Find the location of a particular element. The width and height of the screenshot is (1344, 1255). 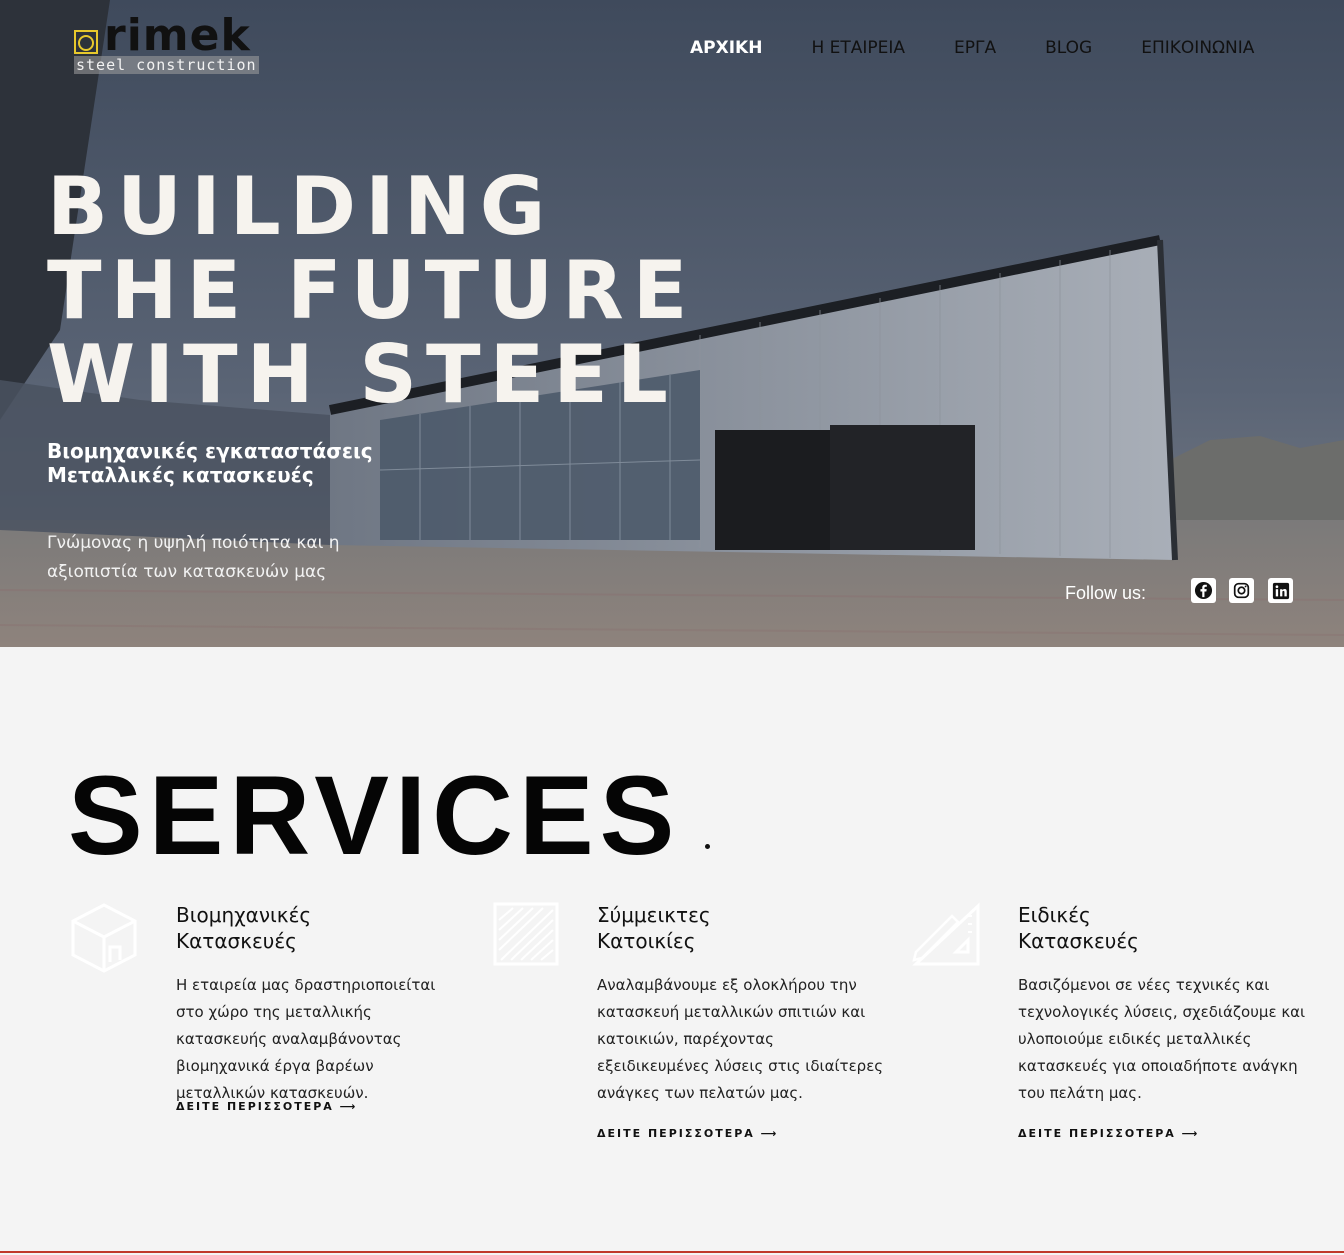

decorative-dot is located at coordinates (707, 846).